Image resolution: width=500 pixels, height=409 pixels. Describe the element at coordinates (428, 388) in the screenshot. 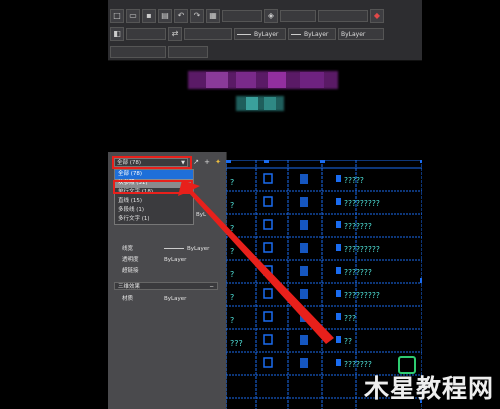

I see `watermark-text: 木星教程网` at that location.